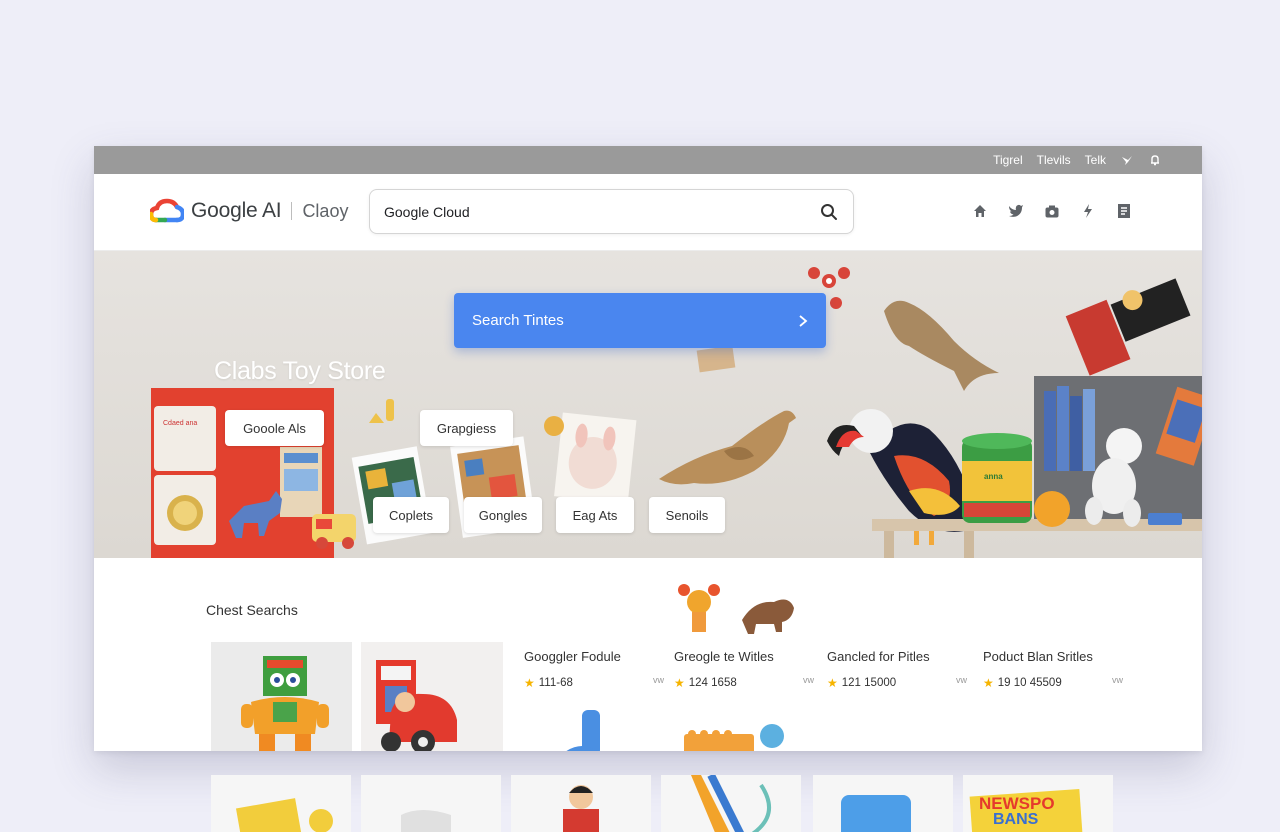  What do you see at coordinates (993, 476) in the screenshot?
I see `can-label: anna` at bounding box center [993, 476].